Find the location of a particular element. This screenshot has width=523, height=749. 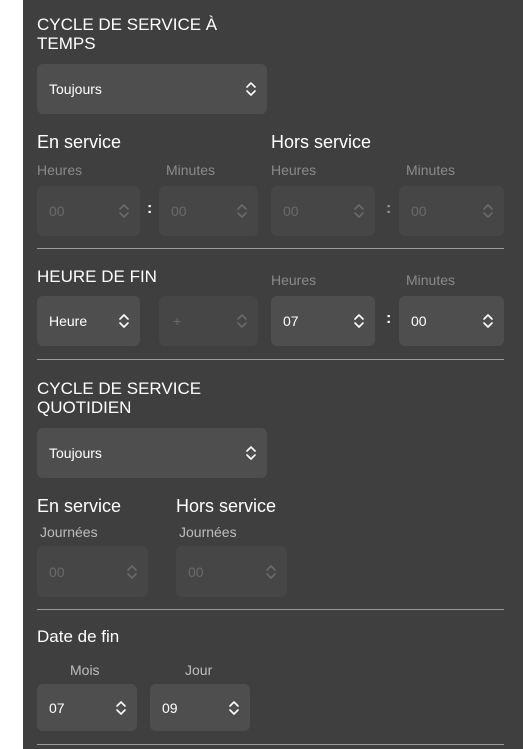

timed-on-hours-select: 00 is located at coordinates (88, 211).